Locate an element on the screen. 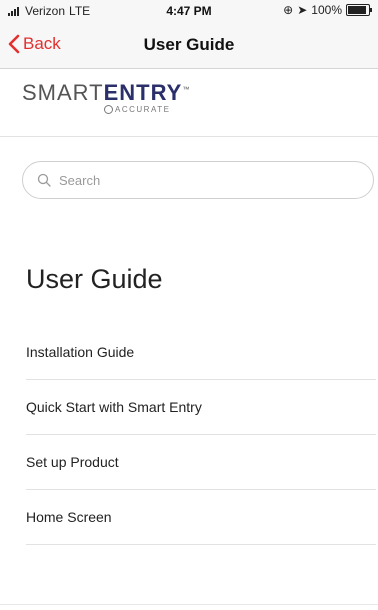 This screenshot has width=378, height=610. page-title: User Guide is located at coordinates (94, 279).